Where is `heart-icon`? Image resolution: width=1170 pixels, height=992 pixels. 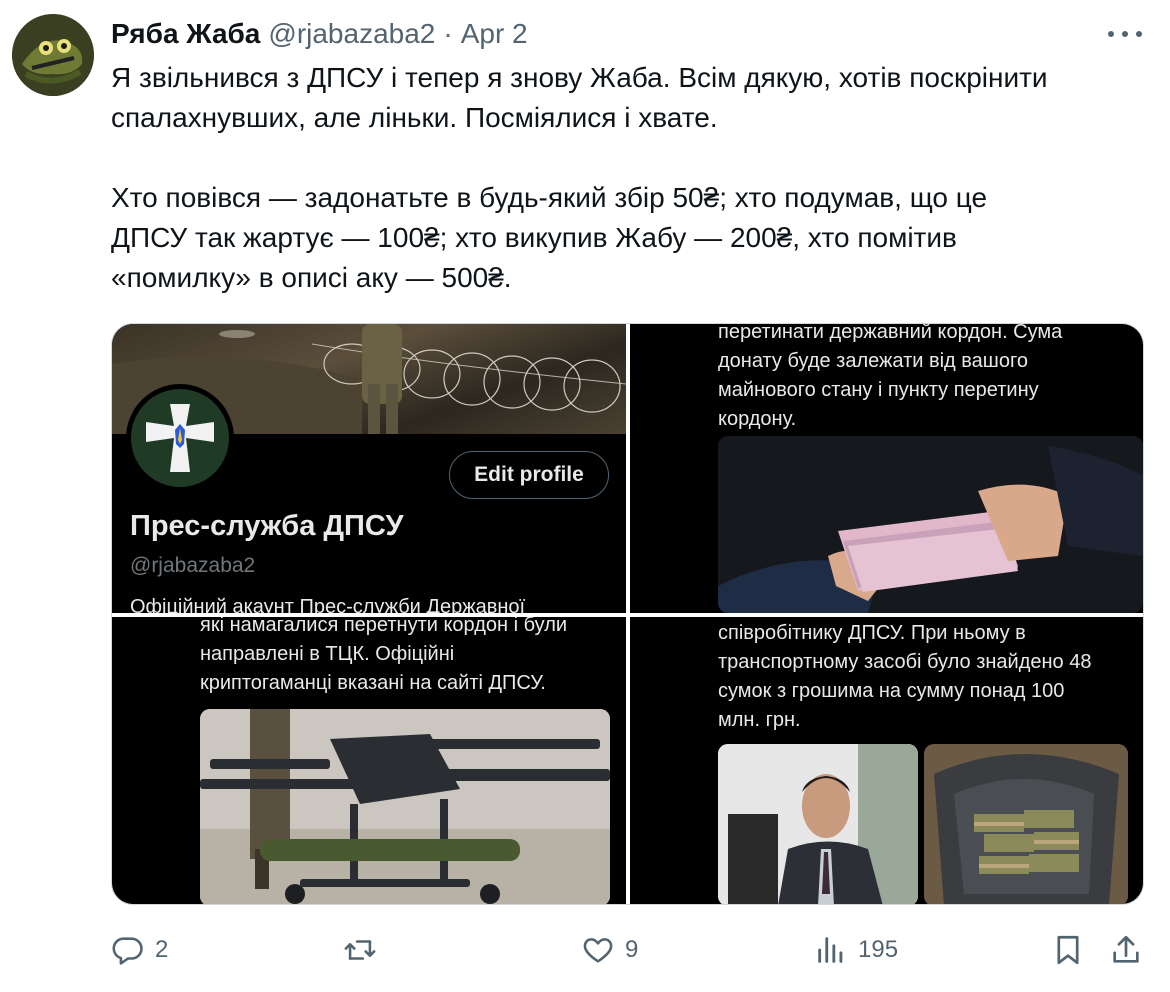
heart-icon is located at coordinates (598, 950).